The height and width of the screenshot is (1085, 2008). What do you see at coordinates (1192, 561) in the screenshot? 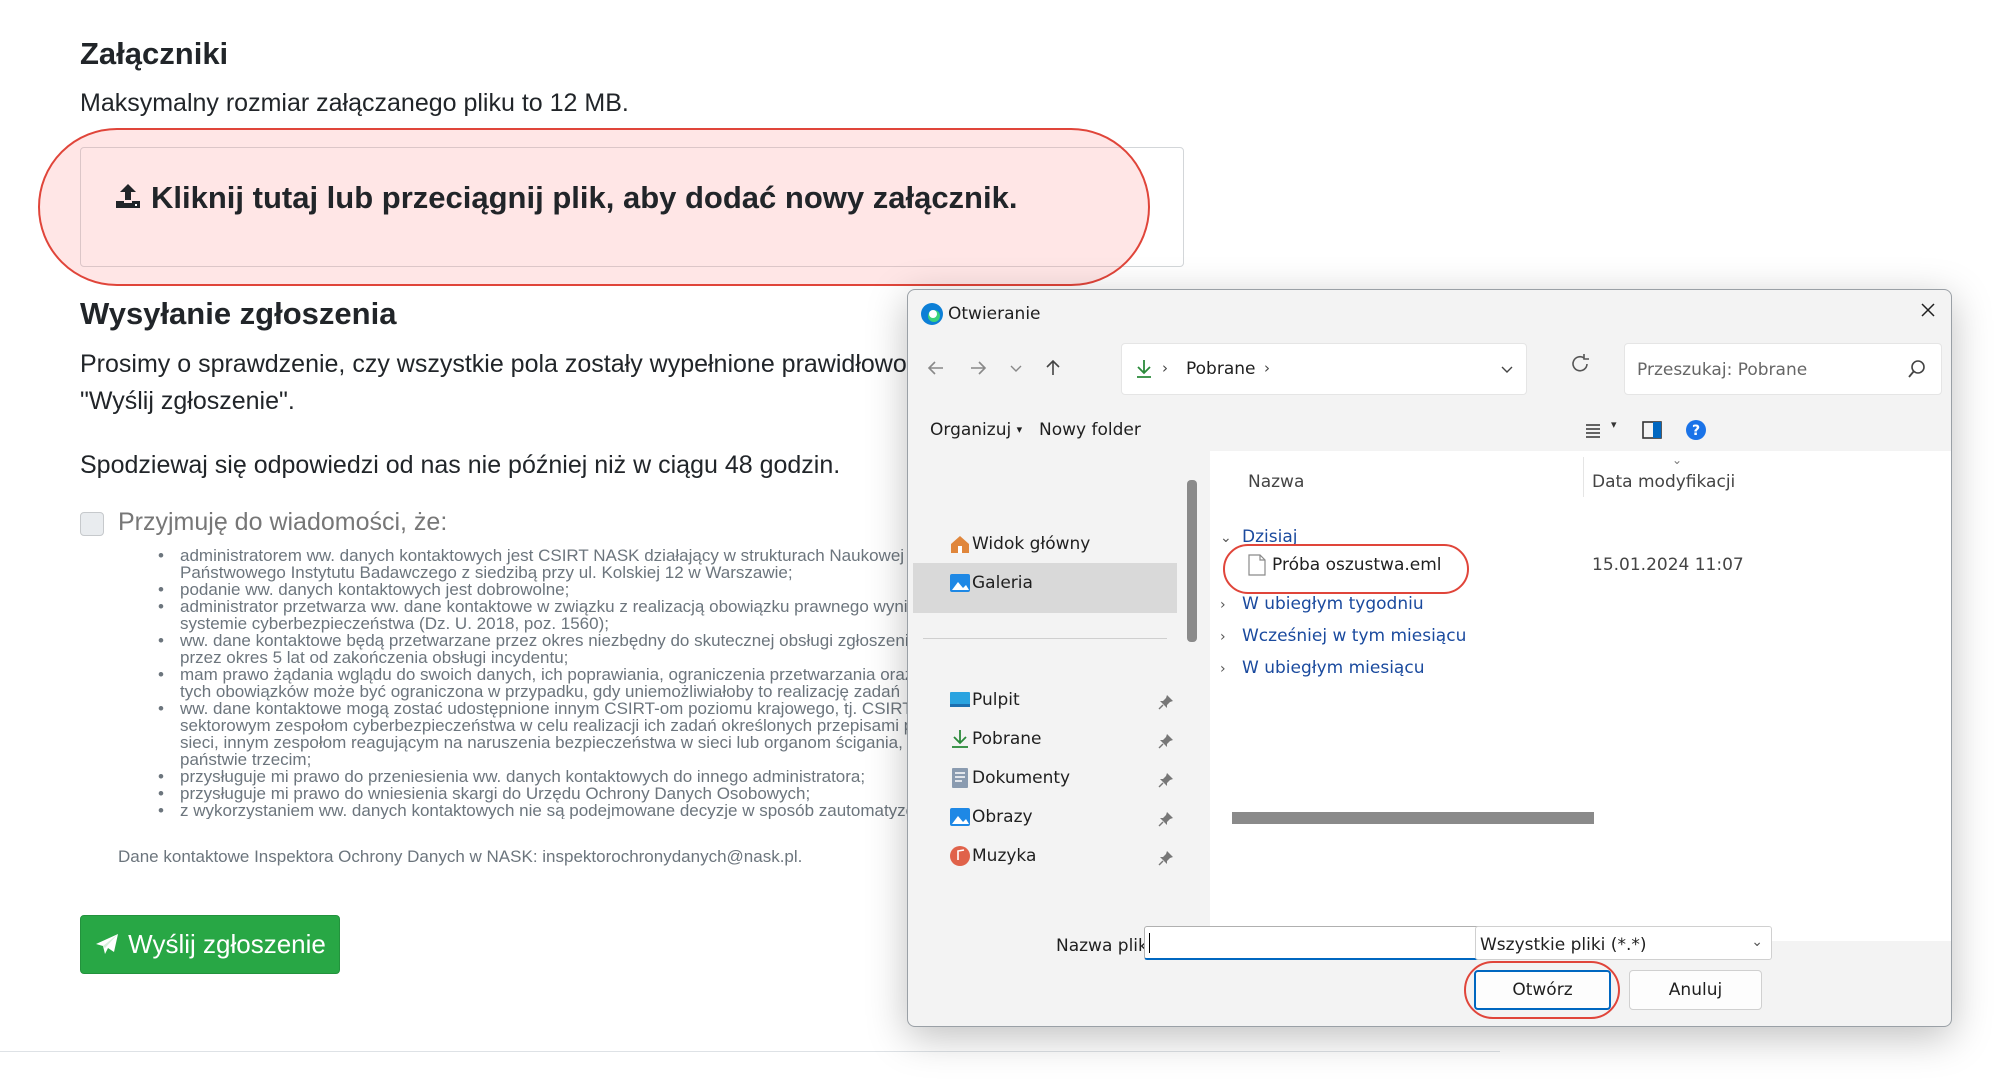
I see `nav-pane-scrollbar` at bounding box center [1192, 561].